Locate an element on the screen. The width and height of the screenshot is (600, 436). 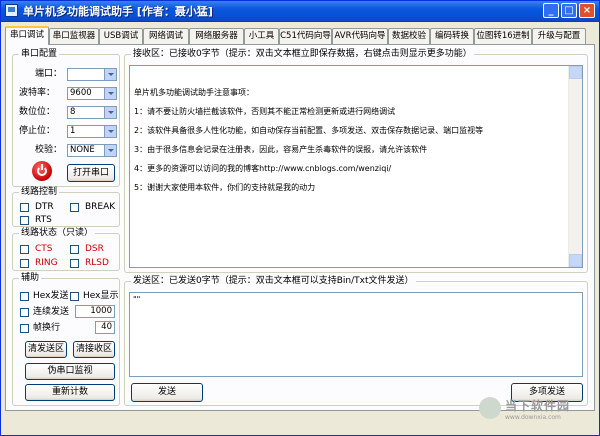
notice-line: 1：请不要让防火墙拦截该软件，否则其不能正常检测更新或进行网络调试 is located at coordinates (265, 111).